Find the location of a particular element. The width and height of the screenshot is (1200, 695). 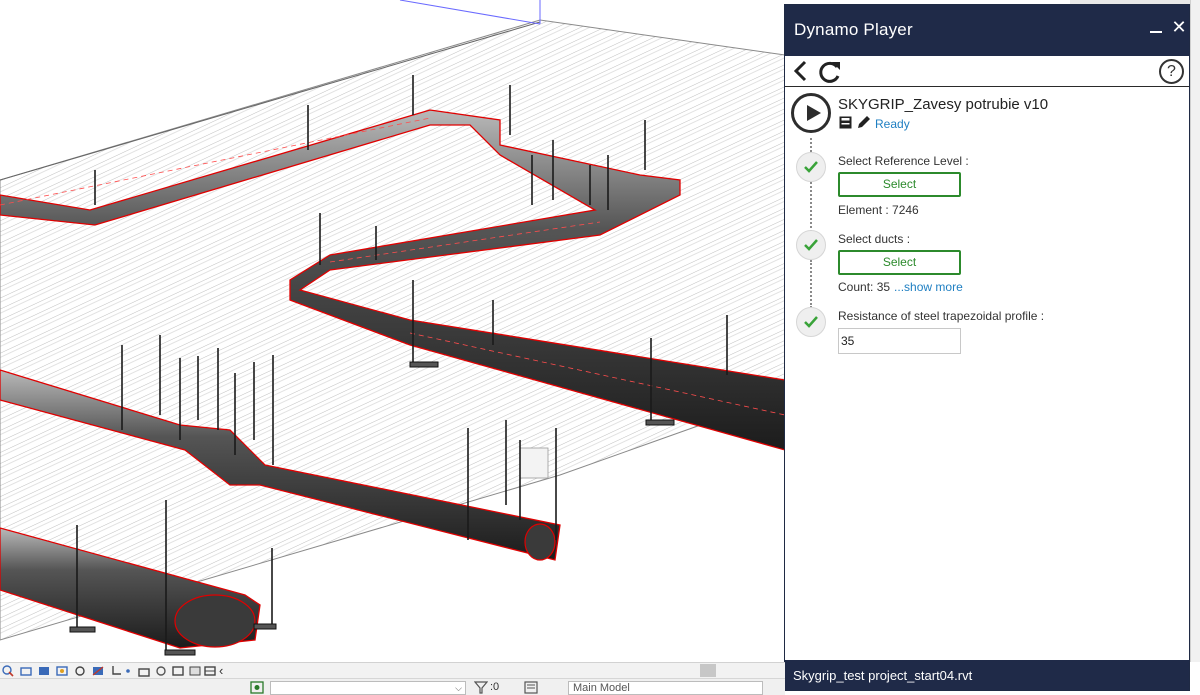

select-ducts-button: Select is located at coordinates (899, 262).